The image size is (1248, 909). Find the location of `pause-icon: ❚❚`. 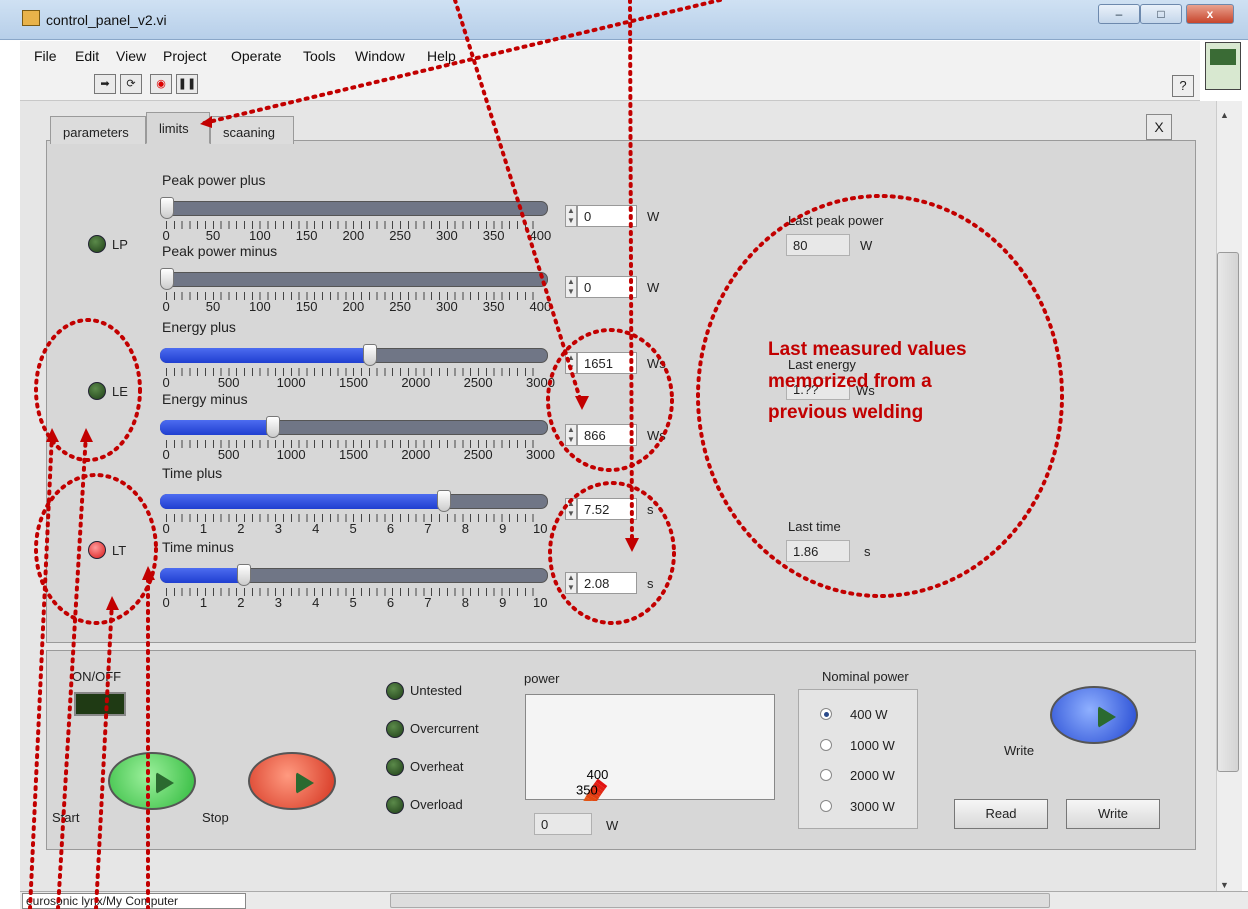

pause-icon: ❚❚ is located at coordinates (187, 84).